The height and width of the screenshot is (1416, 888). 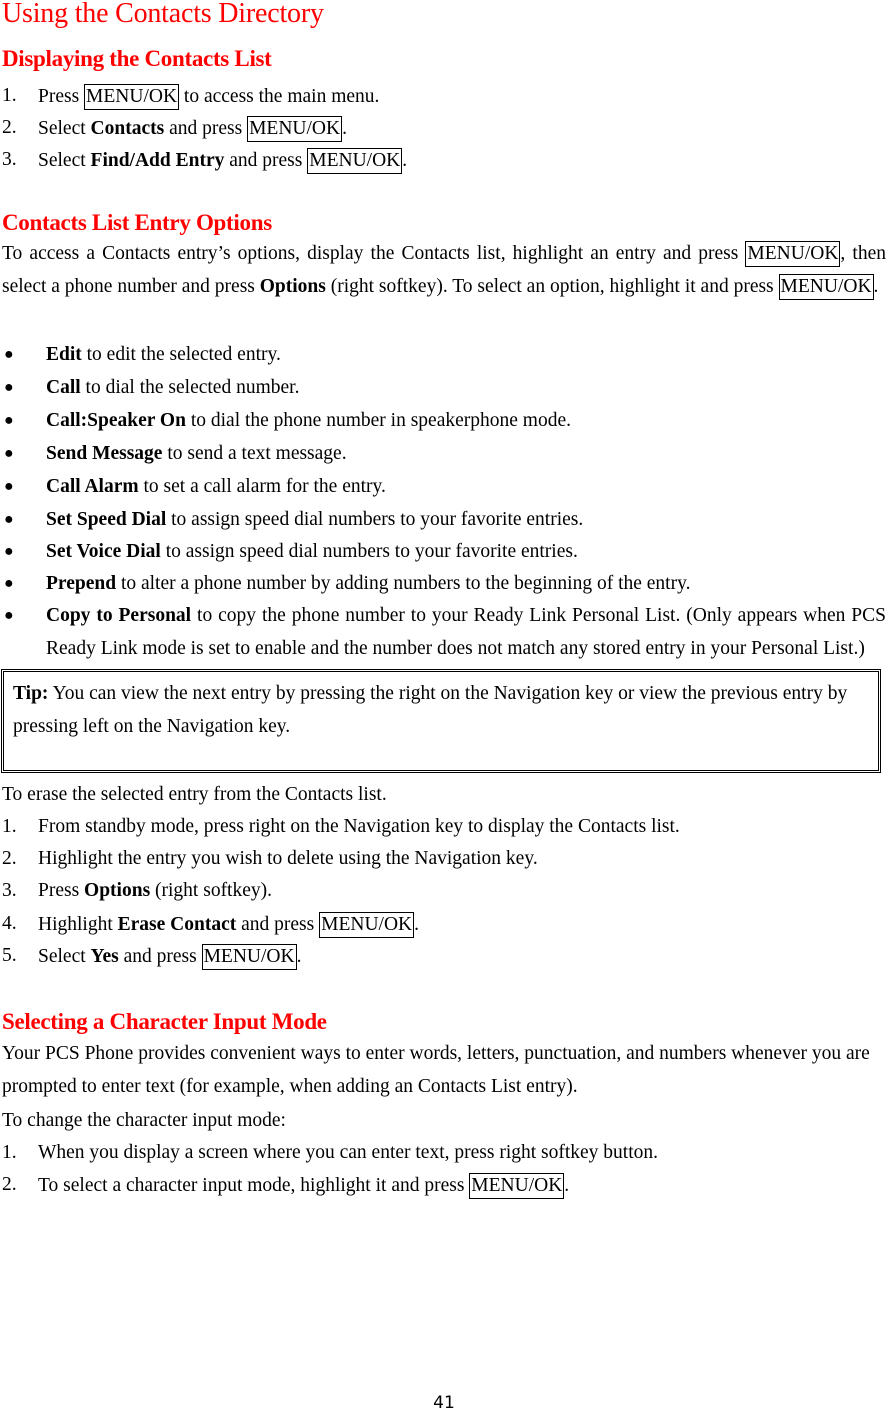 I want to click on option-name: Edit, so click(x=64, y=354).